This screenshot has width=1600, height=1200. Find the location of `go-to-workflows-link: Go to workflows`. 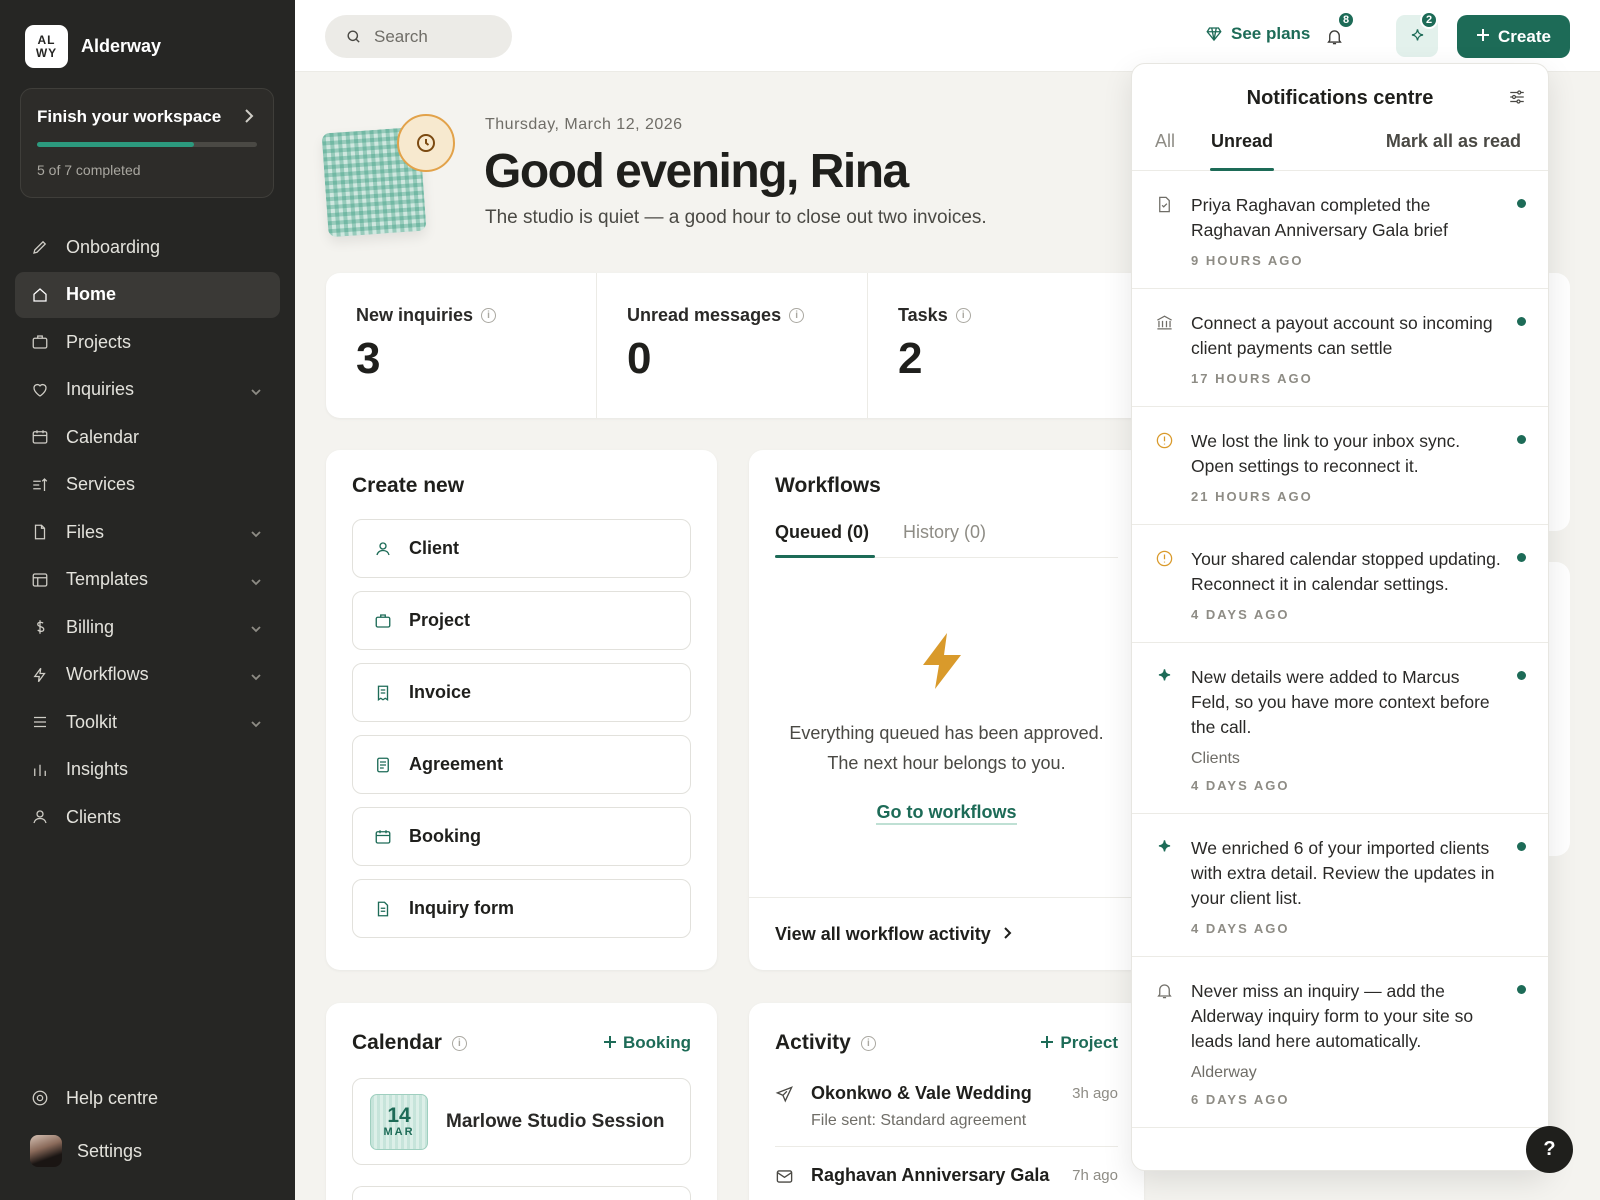

go-to-workflows-link: Go to workflows is located at coordinates (946, 813).